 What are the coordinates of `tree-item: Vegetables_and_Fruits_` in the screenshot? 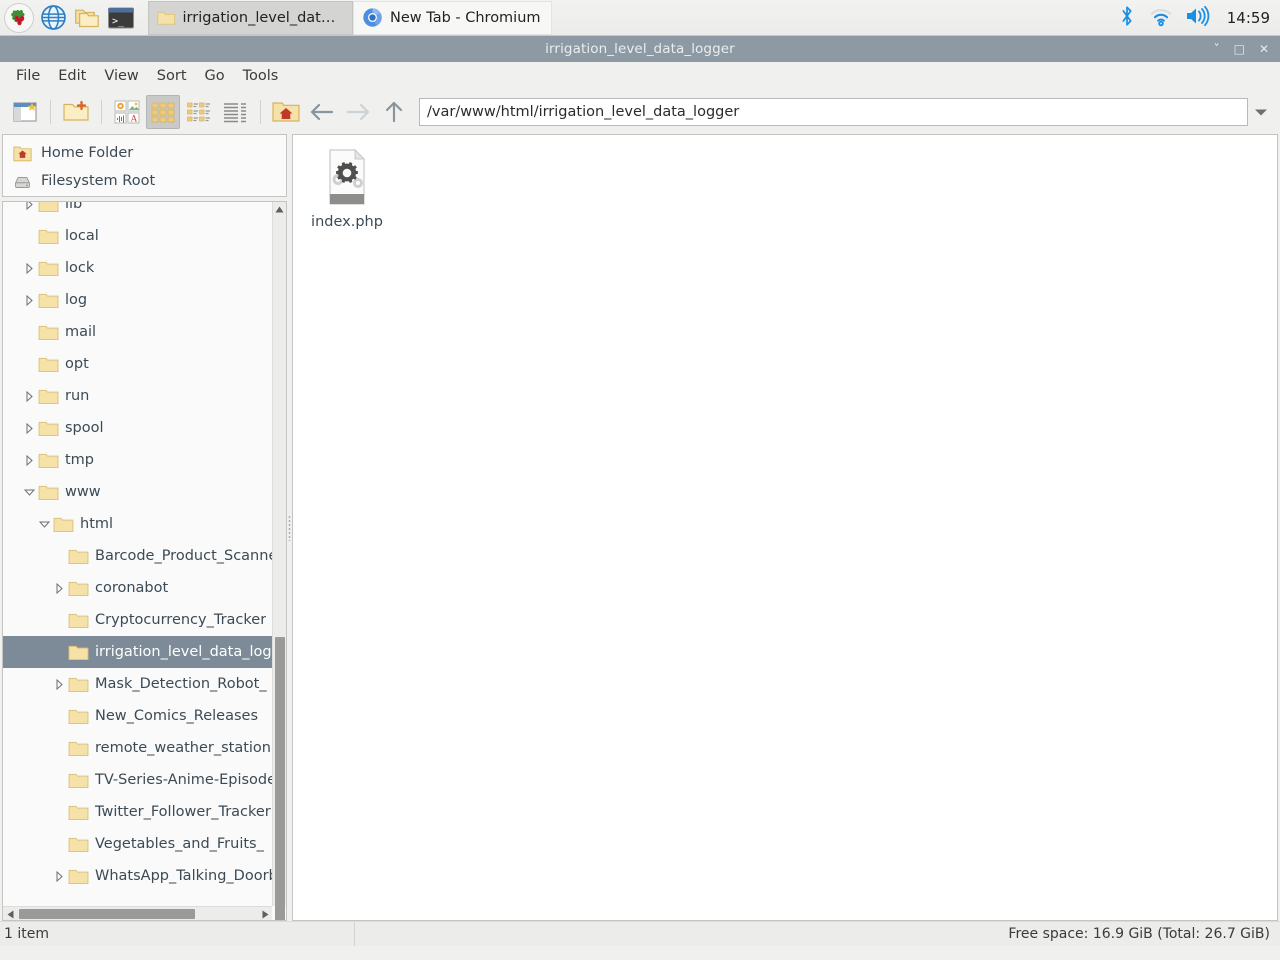 It's located at (137, 844).